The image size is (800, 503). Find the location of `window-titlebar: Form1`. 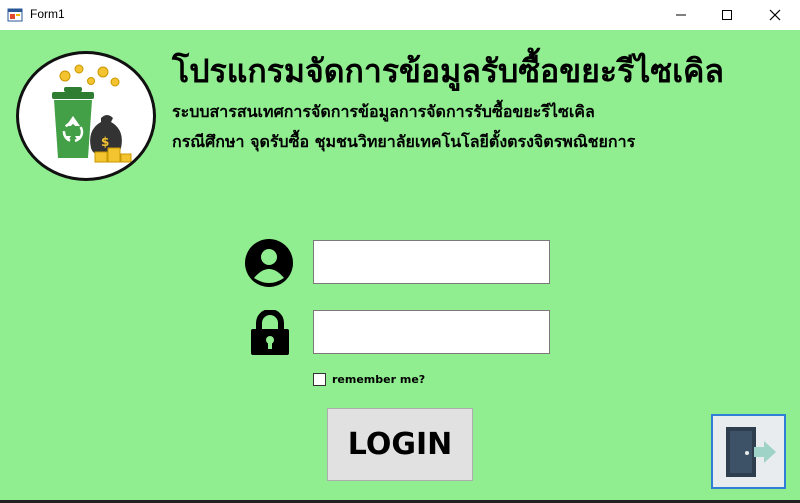

window-titlebar: Form1 is located at coordinates (400, 15).